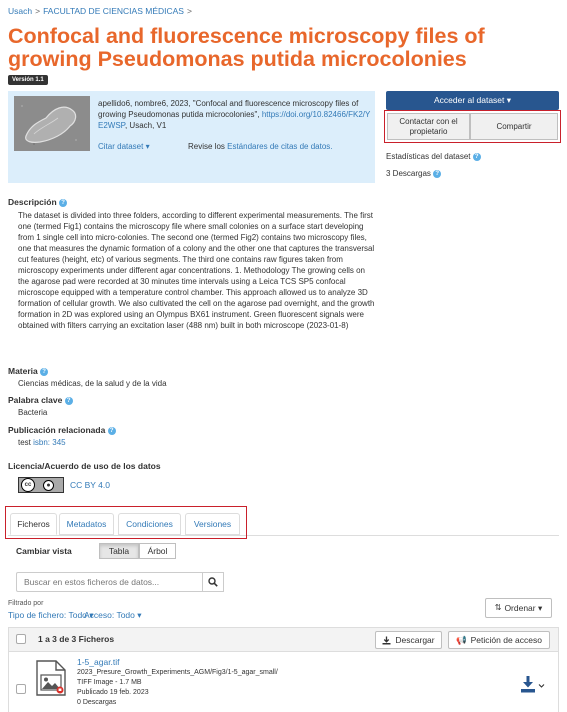  I want to click on subject-label-text: Materia, so click(23, 371).